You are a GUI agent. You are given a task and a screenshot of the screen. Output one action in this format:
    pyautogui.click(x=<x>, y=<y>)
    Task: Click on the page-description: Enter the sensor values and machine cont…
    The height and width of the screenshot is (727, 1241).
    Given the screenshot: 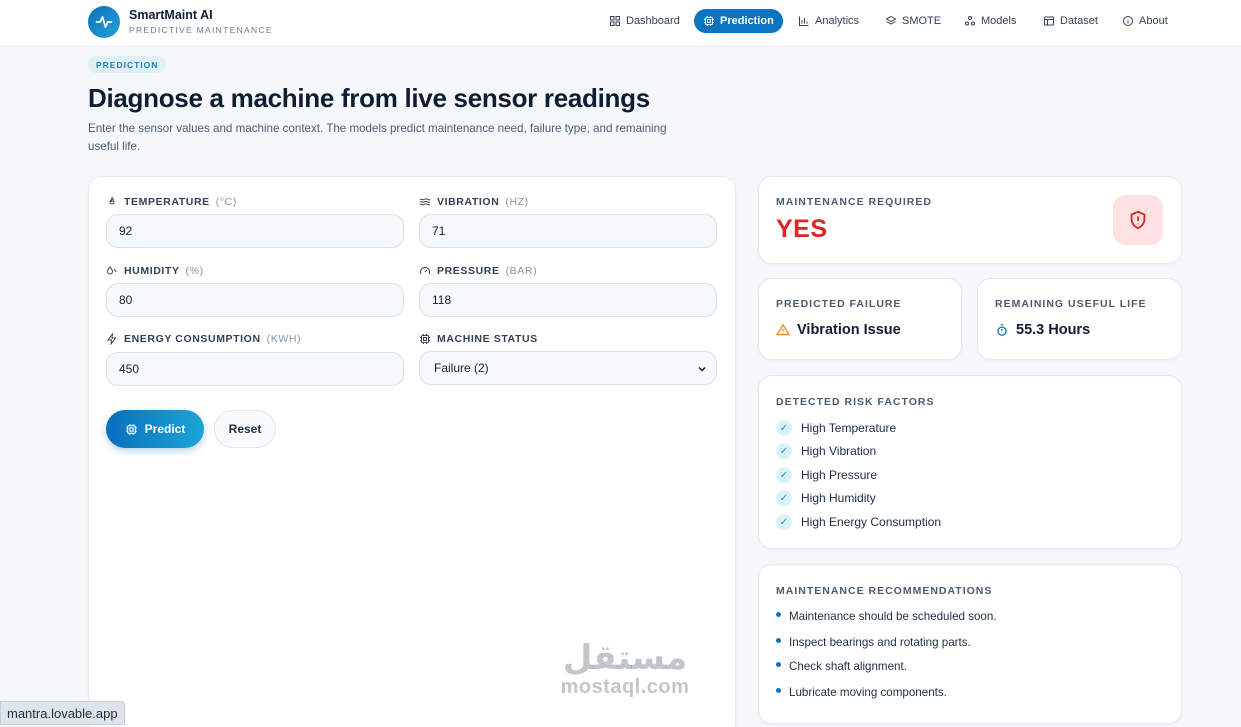 What is the action you would take?
    pyautogui.click(x=377, y=137)
    